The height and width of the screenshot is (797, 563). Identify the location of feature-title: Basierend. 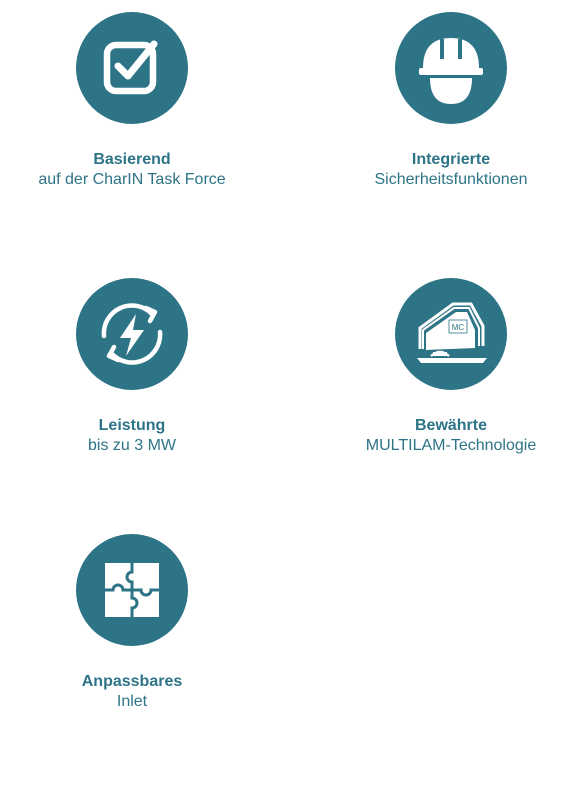
(132, 159).